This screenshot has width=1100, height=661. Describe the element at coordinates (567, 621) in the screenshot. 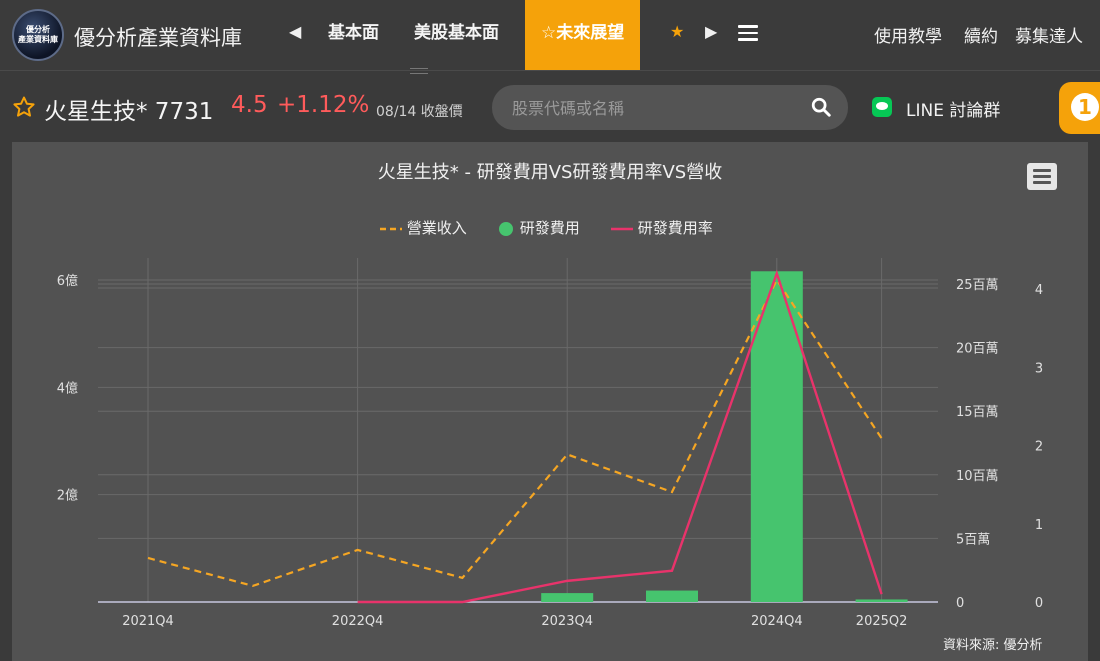

I see `x-tick-label: 2023Q4` at that location.